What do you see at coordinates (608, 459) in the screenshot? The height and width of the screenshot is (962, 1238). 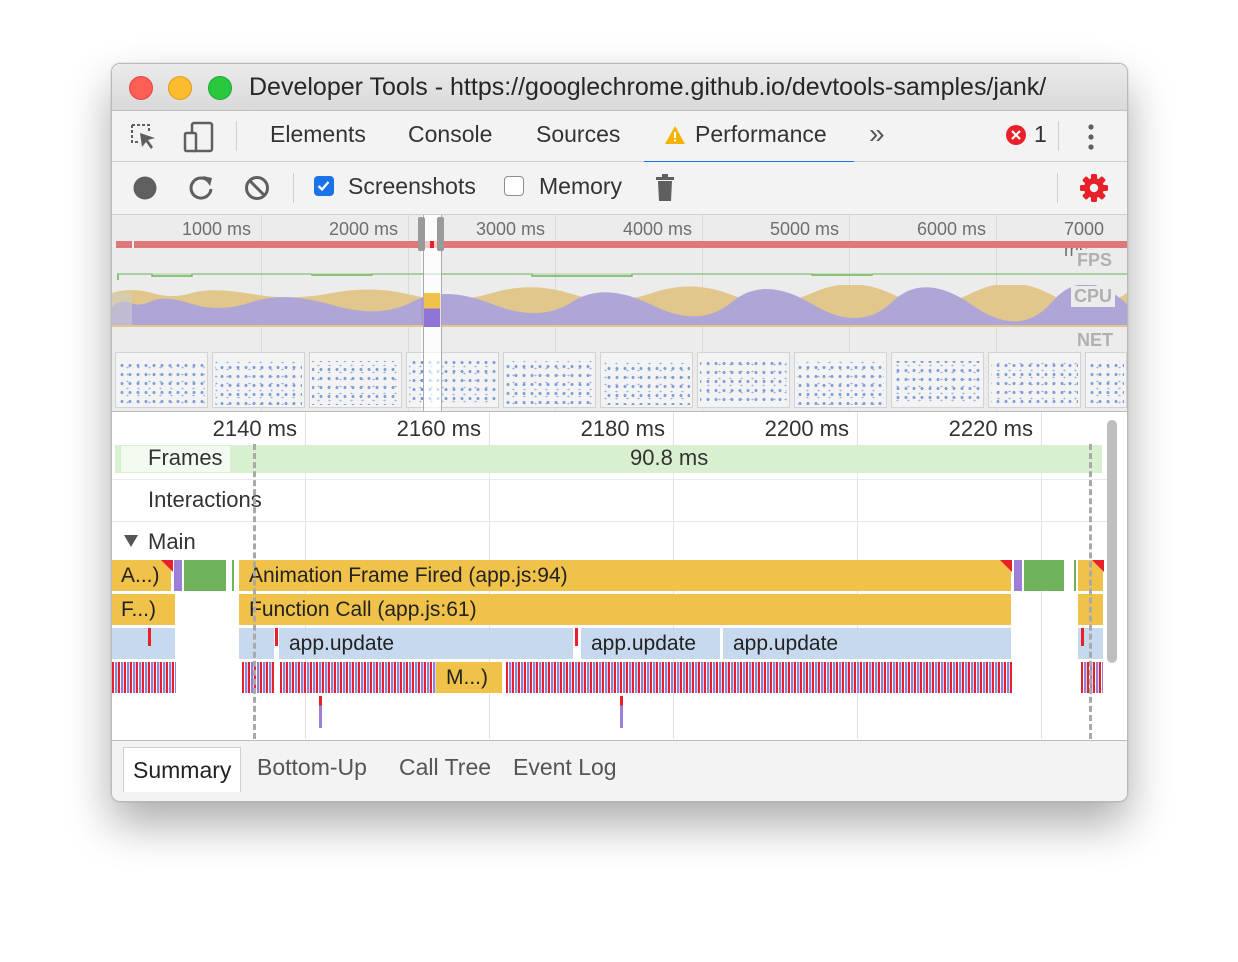 I see `frame-bar` at bounding box center [608, 459].